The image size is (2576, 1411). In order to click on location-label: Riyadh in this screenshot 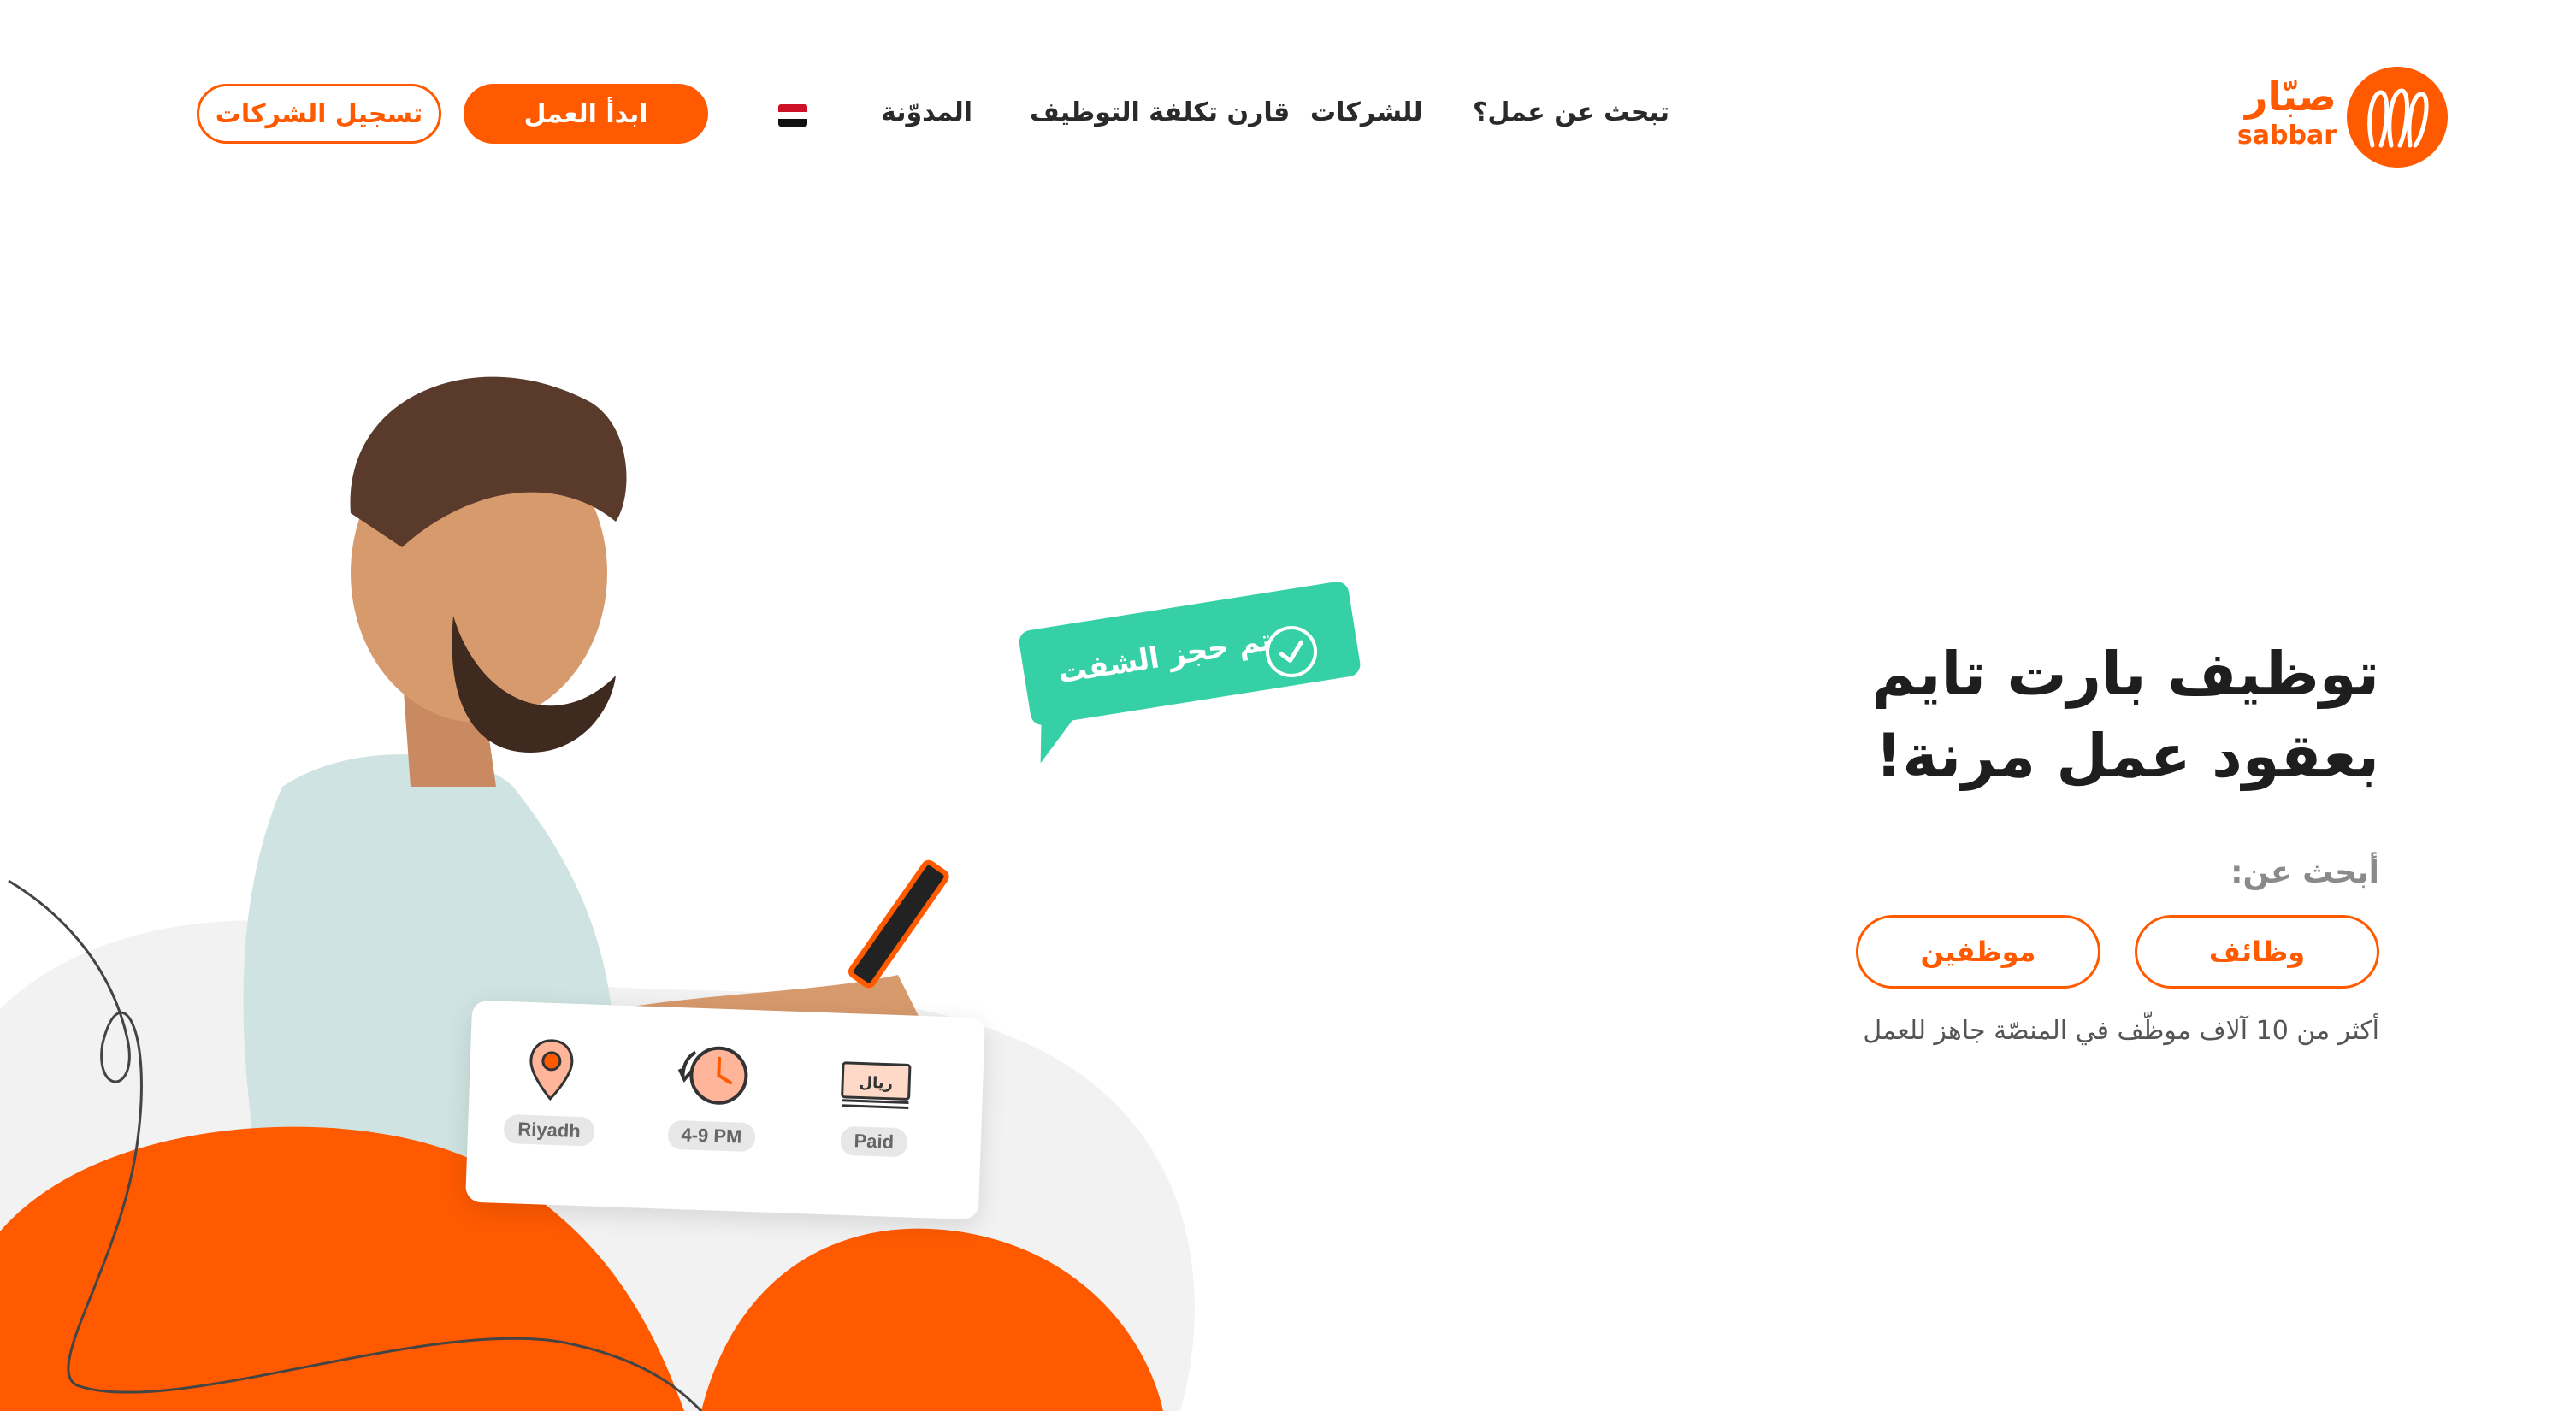, I will do `click(549, 1130)`.